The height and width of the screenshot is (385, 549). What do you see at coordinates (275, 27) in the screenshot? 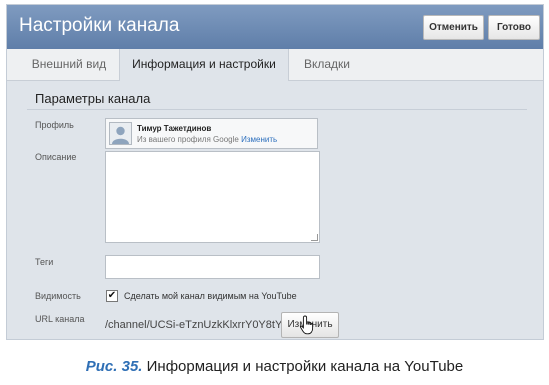
I see `title-bar: Настройки канала Отменить Готово` at bounding box center [275, 27].